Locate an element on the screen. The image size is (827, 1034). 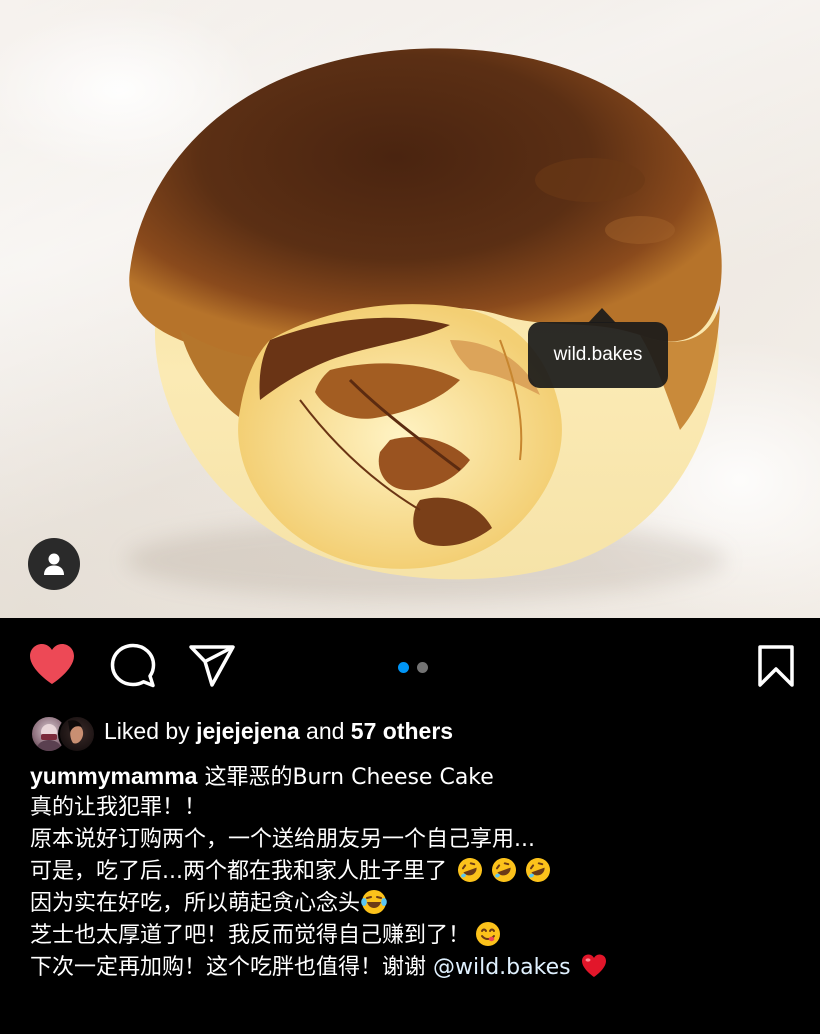
comment-icon is located at coordinates (133, 665).